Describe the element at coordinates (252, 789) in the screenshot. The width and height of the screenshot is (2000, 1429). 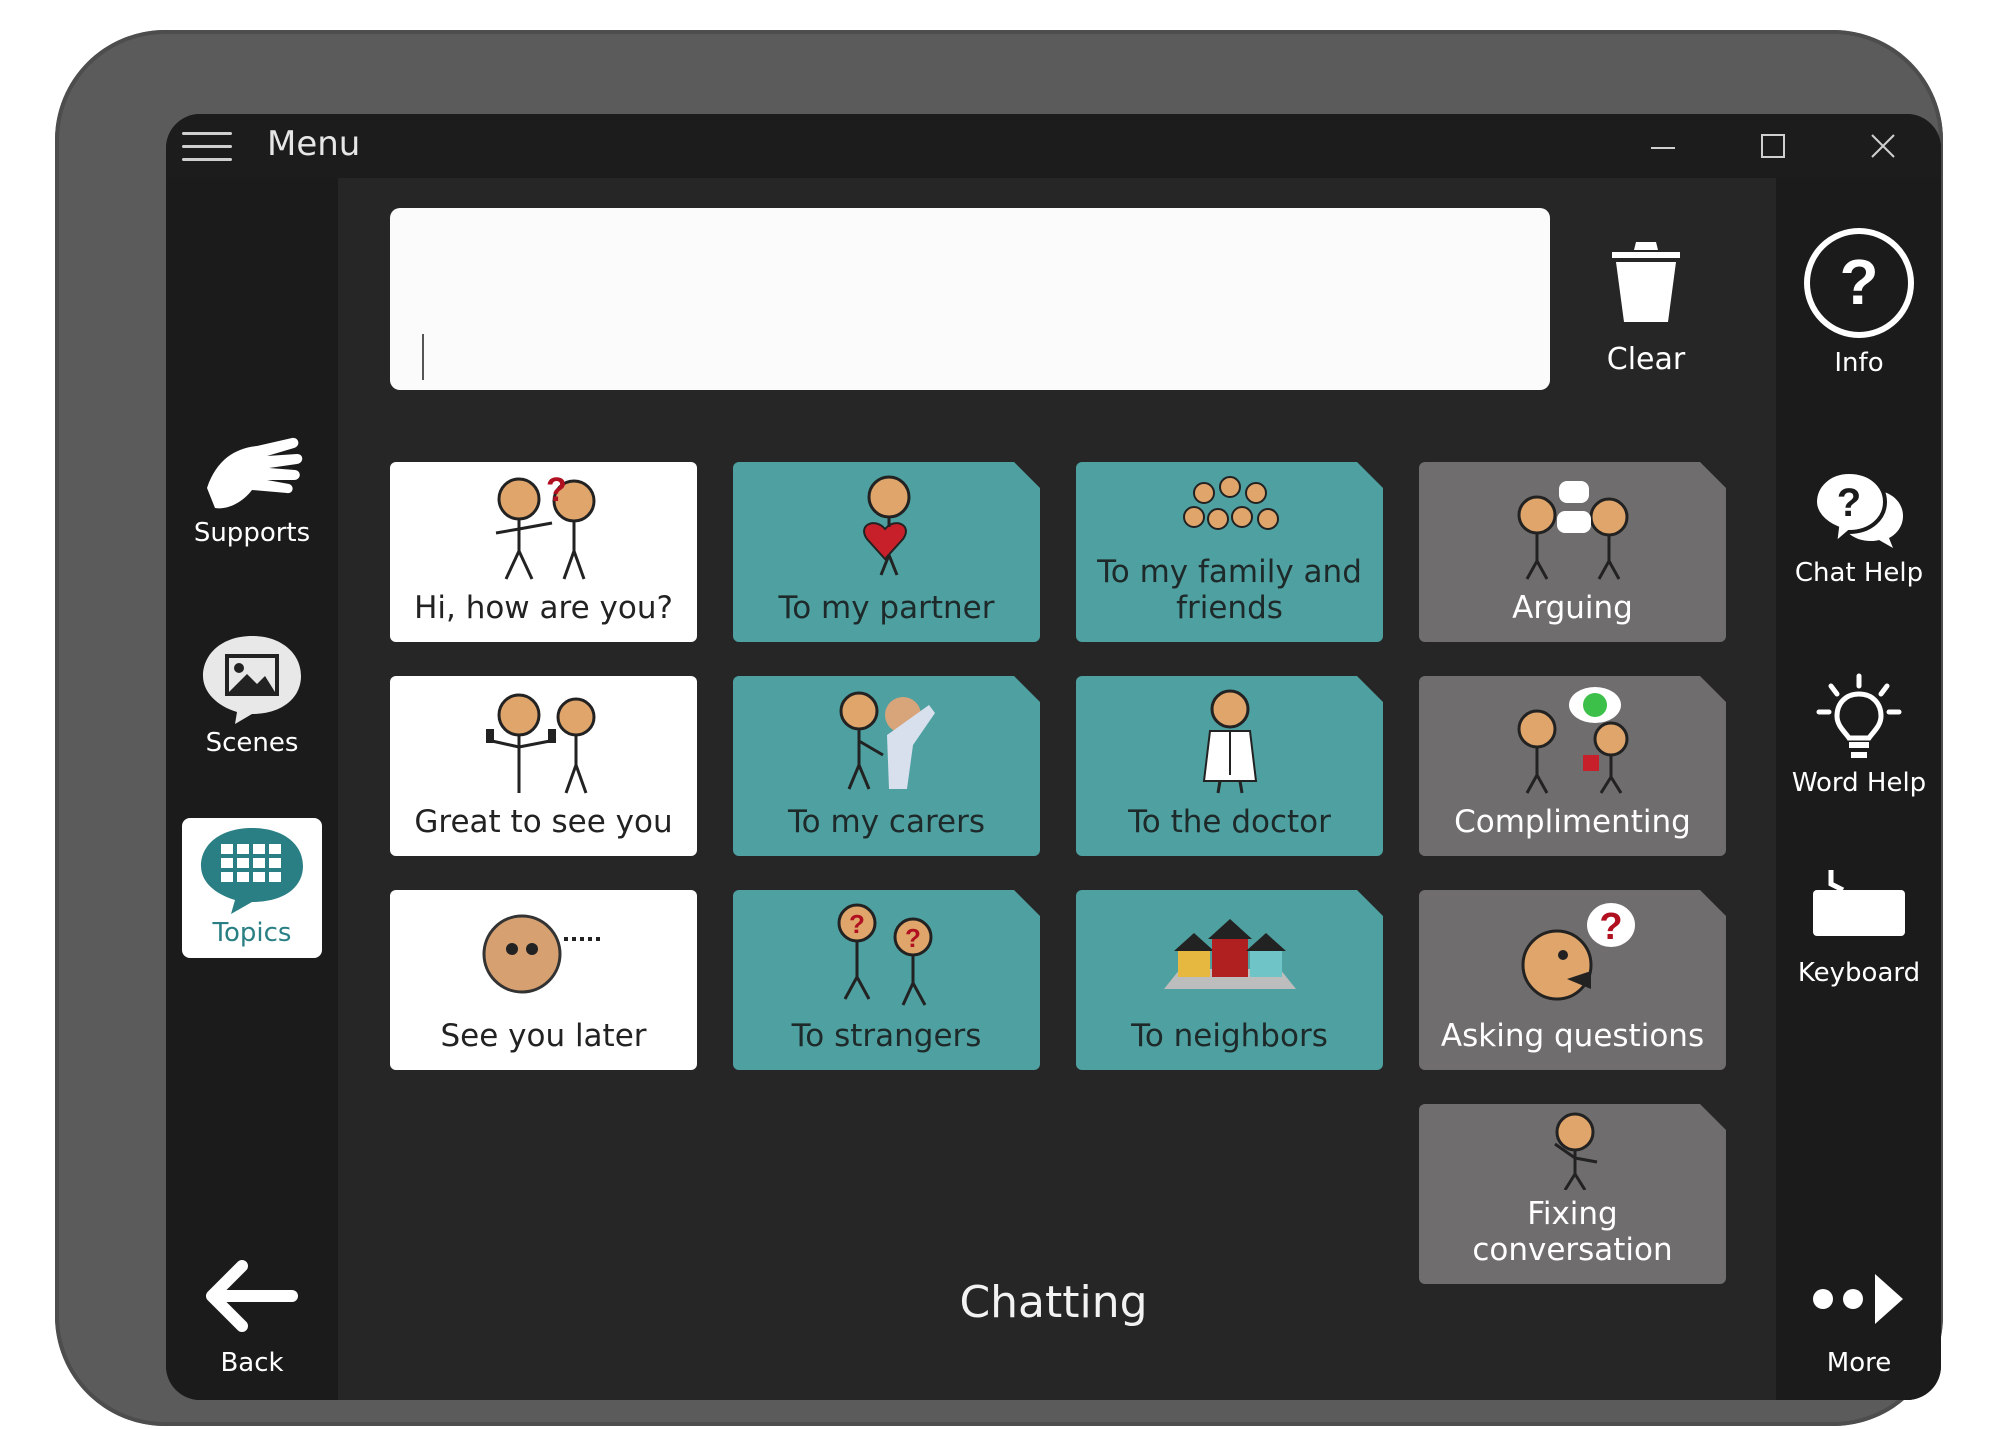
I see `left-sidebar: Supports Scenes Topics Back` at that location.